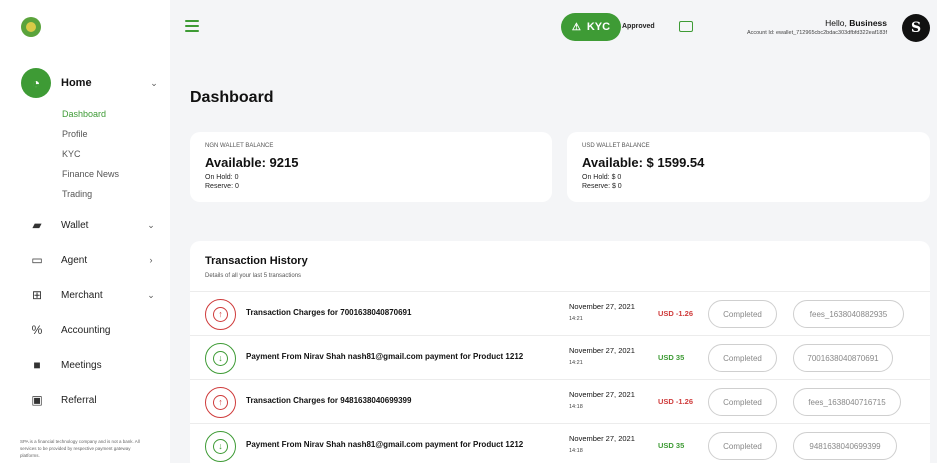 Image resolution: width=937 pixels, height=463 pixels. I want to click on sidebar-item-label: Accounting, so click(86, 330).